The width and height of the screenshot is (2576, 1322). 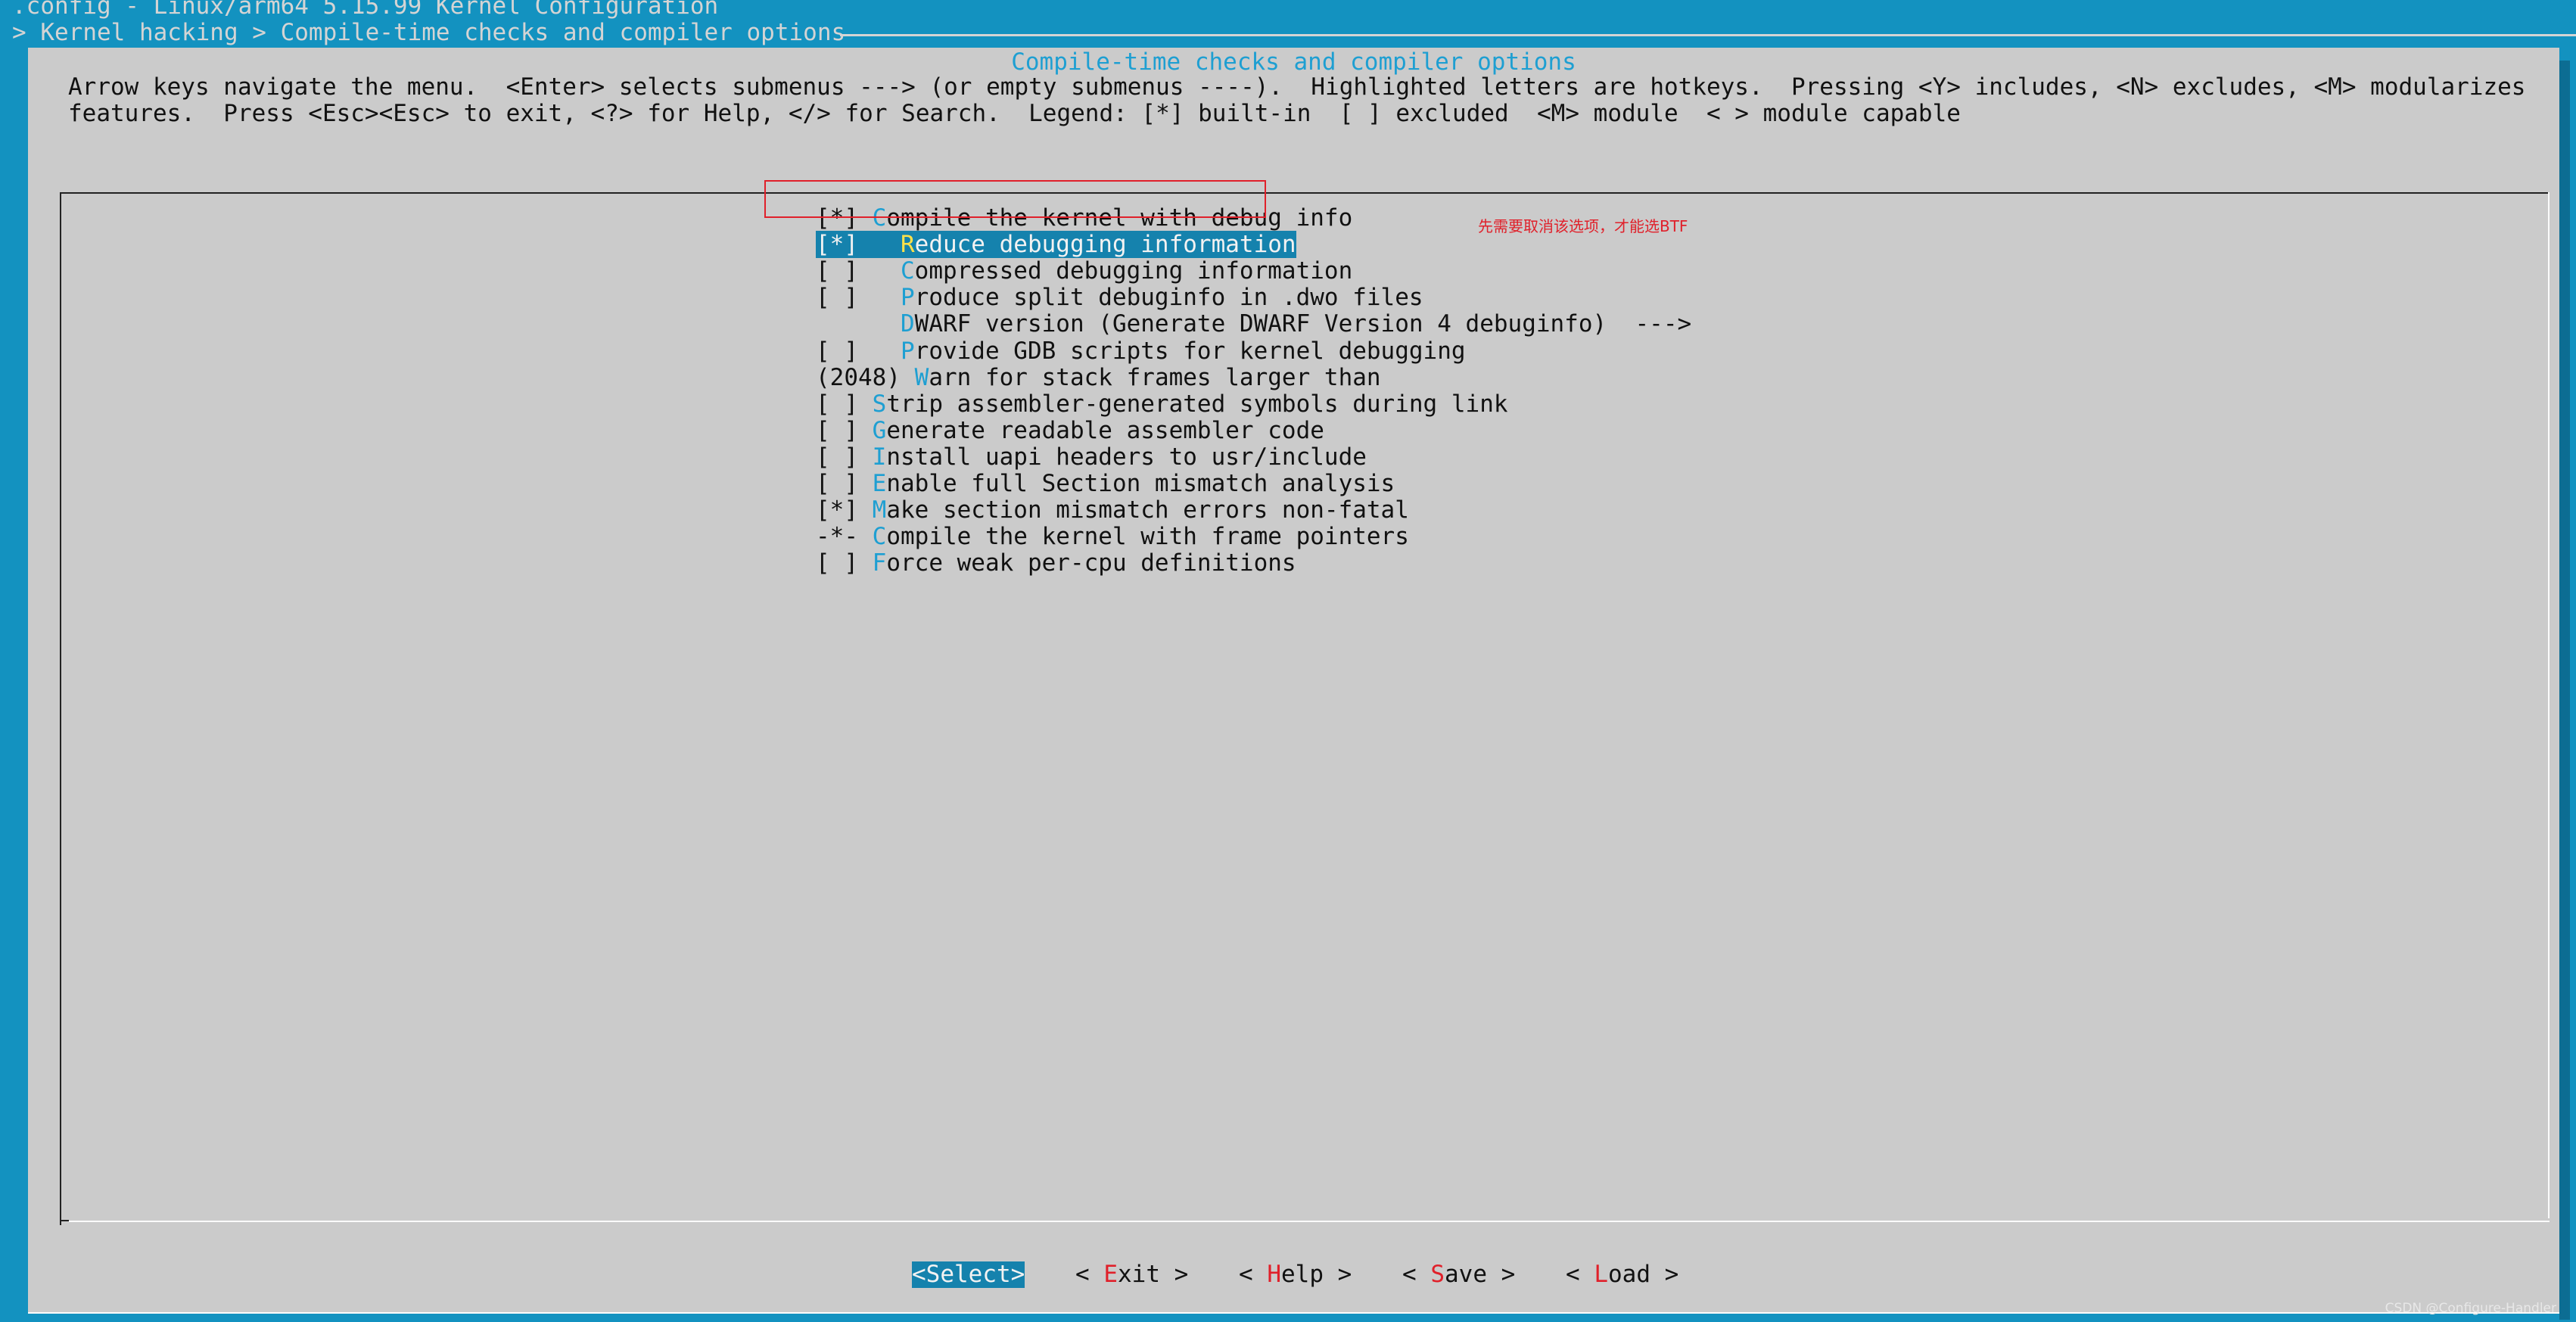 I want to click on menu-item: [*] Reduce debugging information, so click(x=1056, y=245).